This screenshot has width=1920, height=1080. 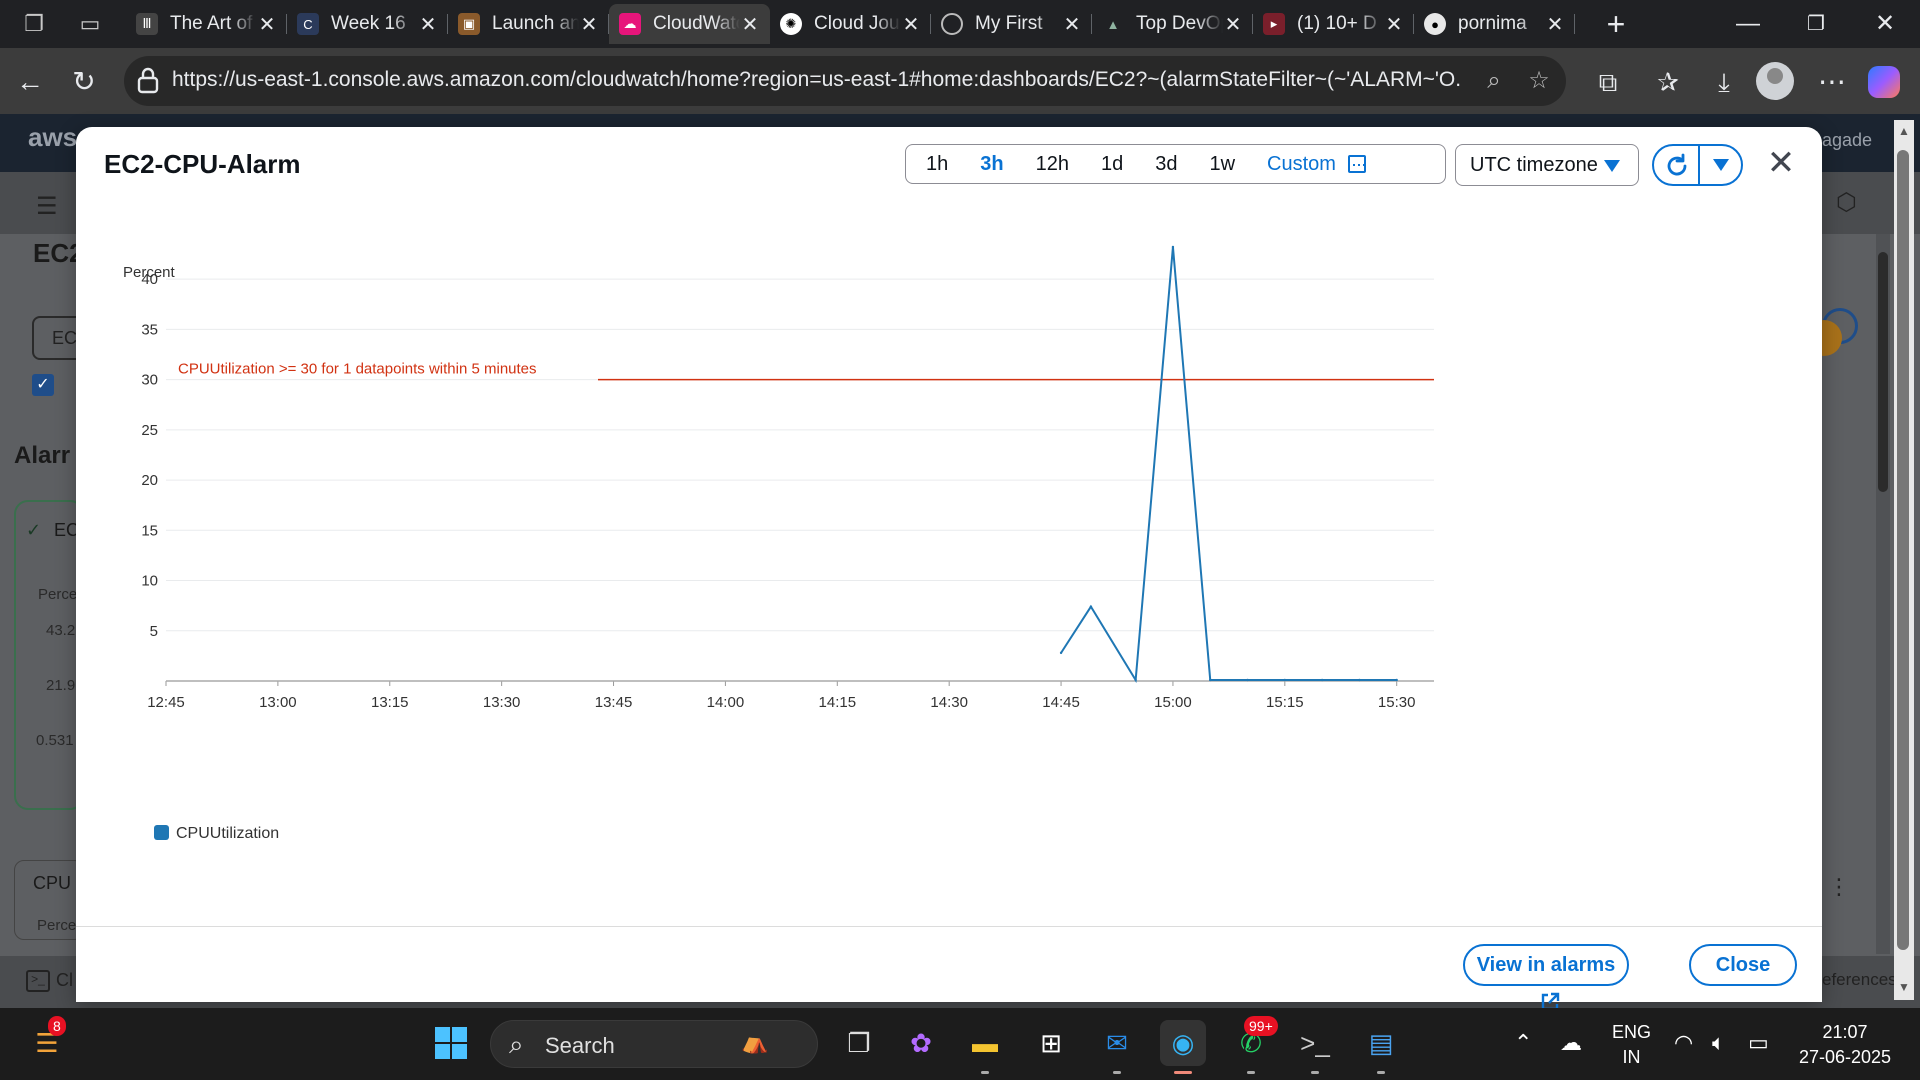 What do you see at coordinates (469, 24) in the screenshot?
I see `ec2-icon: ▣` at bounding box center [469, 24].